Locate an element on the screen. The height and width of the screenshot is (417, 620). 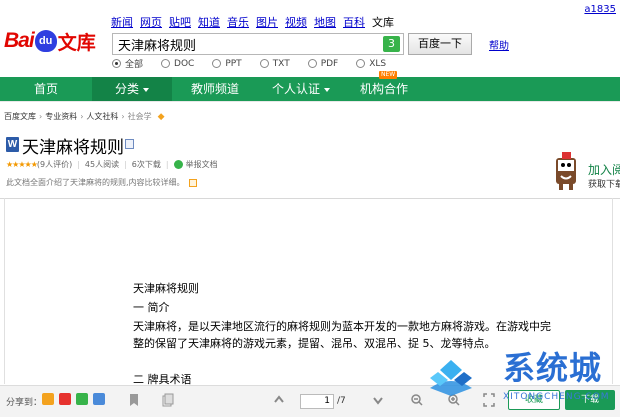
nav-link-music: 音乐 is located at coordinates (238, 22).